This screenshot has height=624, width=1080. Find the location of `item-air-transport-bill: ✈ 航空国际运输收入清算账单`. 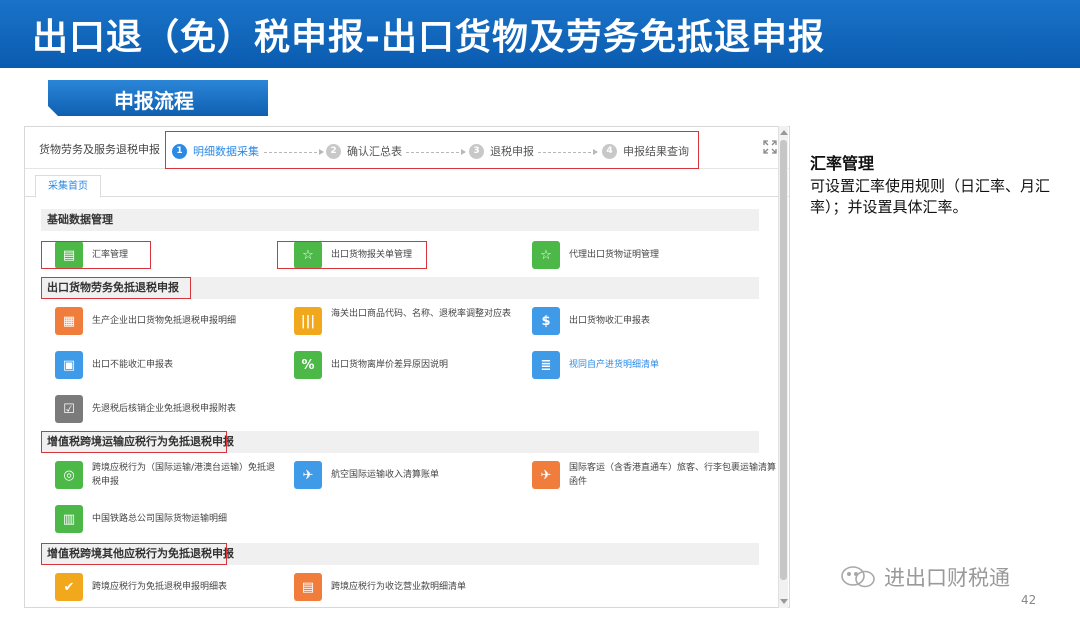

item-air-transport-bill: ✈ 航空国际运输收入清算账单 is located at coordinates (366, 475).